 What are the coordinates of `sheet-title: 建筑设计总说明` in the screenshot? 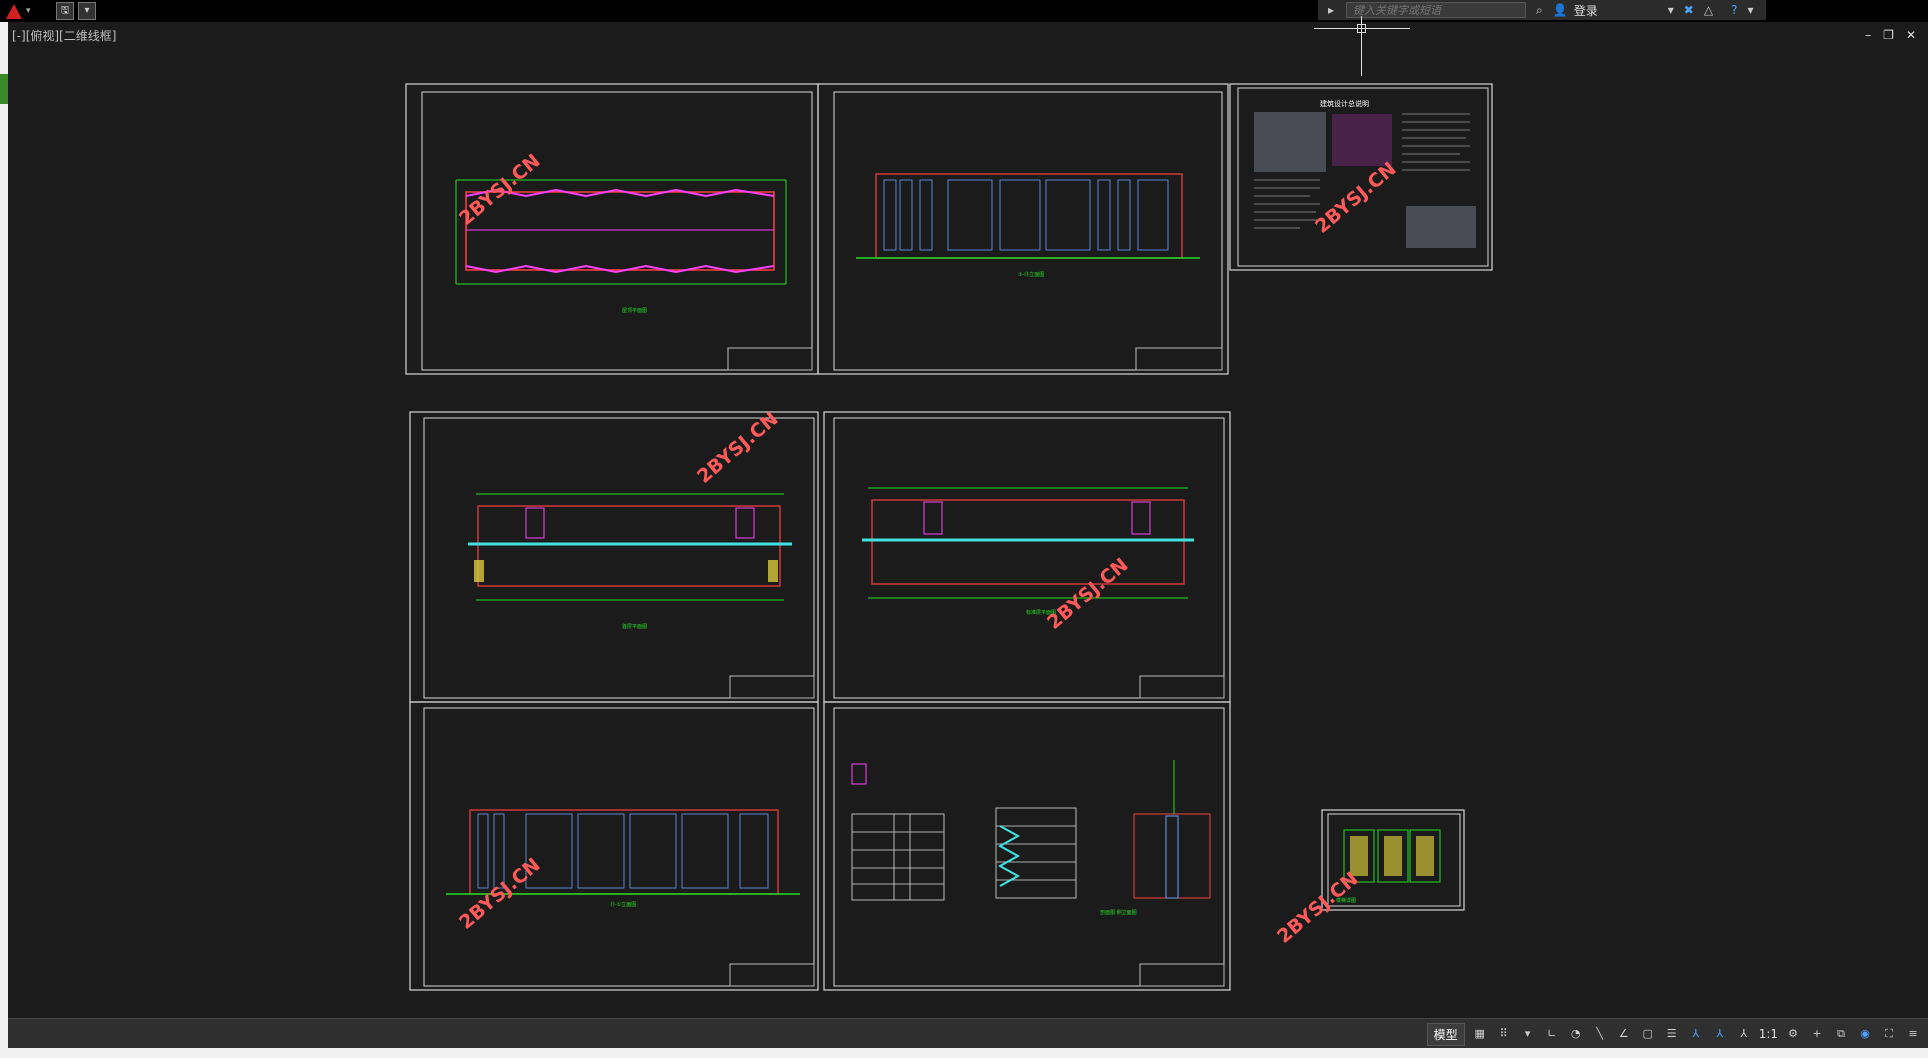 It's located at (1344, 103).